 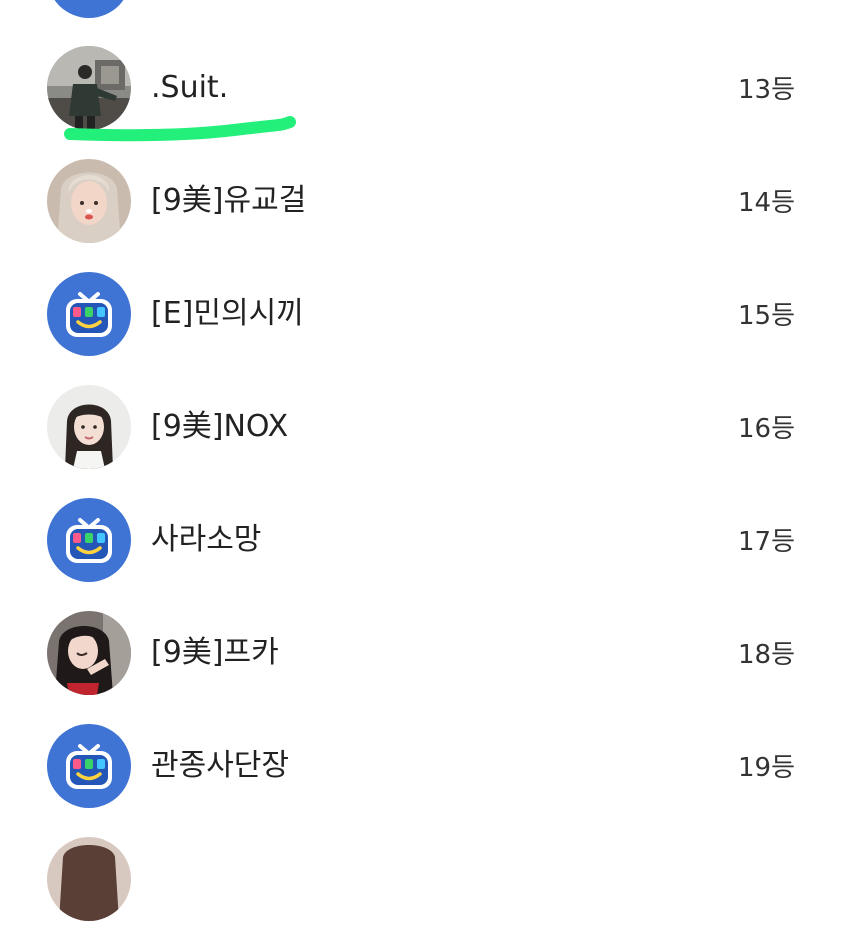 What do you see at coordinates (425, 441) in the screenshot?
I see `ranking-row: [9美]NOX 16등` at bounding box center [425, 441].